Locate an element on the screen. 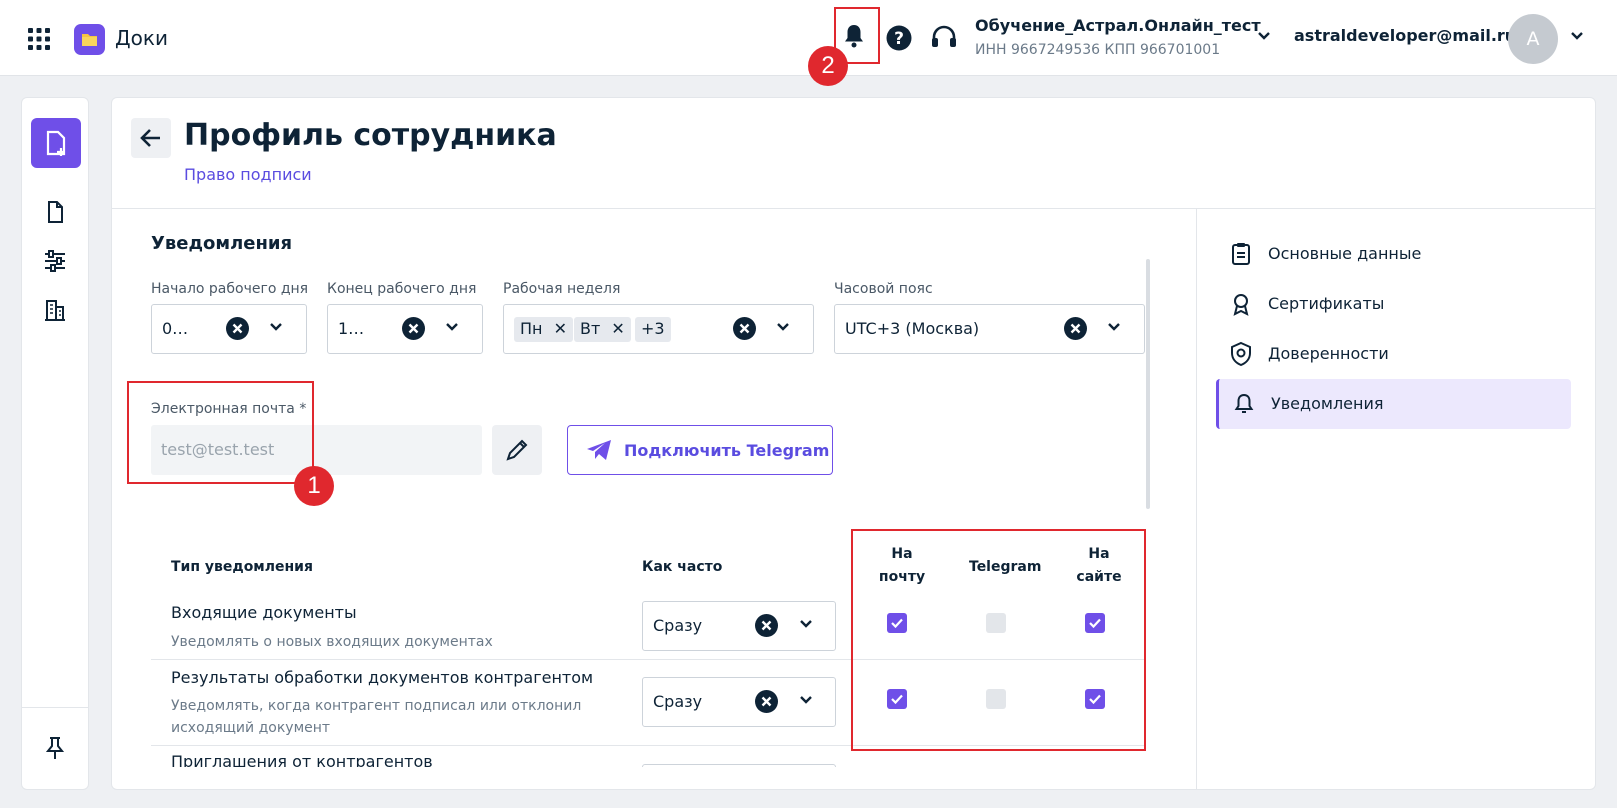  nav-label: Доверенности is located at coordinates (1328, 353).